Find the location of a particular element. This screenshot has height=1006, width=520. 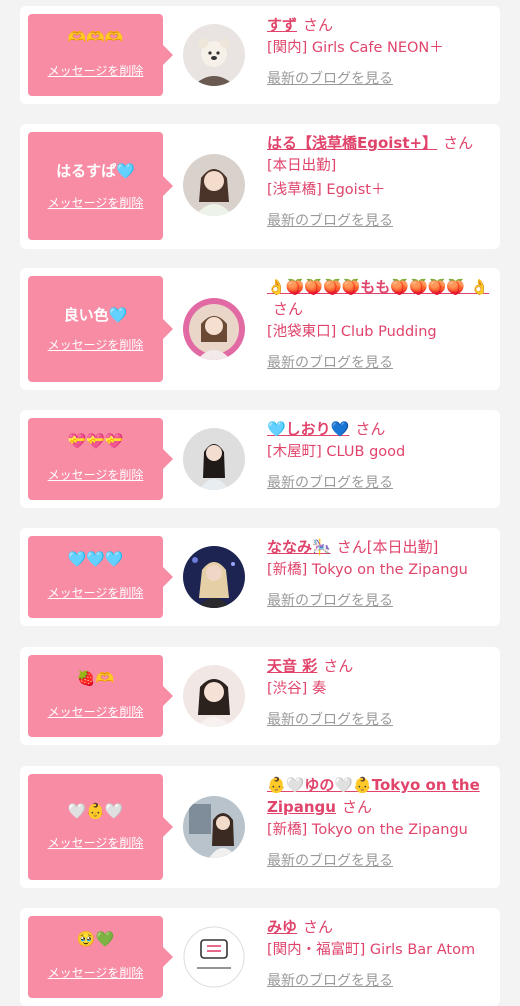

cast-name-link: 👶🤍ゆの🤍👶Tokyo on the Zipangu is located at coordinates (373, 796).